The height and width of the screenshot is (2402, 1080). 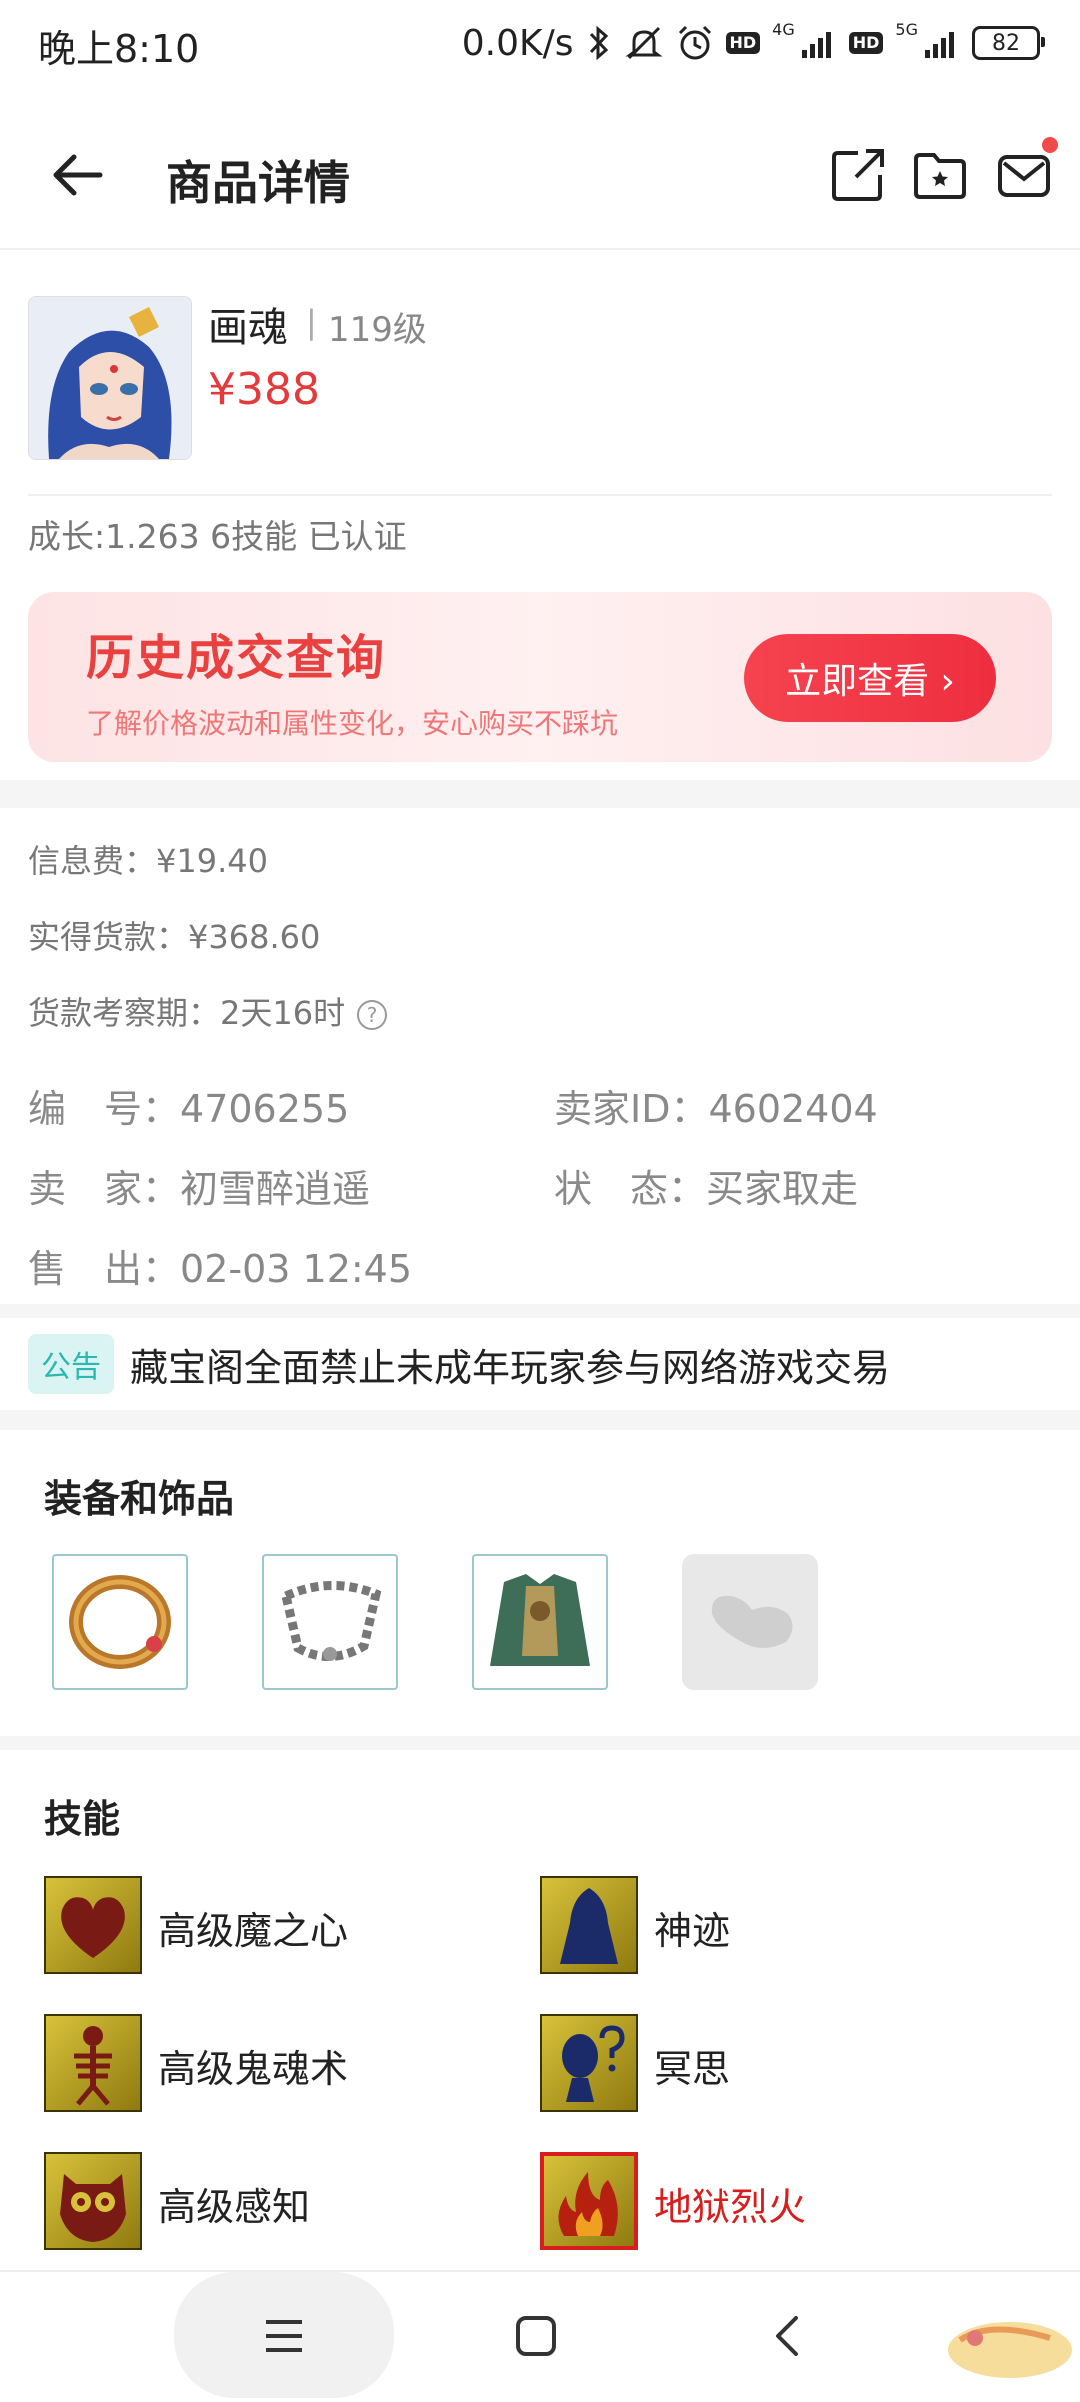 I want to click on product-price: ¥388, so click(x=264, y=389).